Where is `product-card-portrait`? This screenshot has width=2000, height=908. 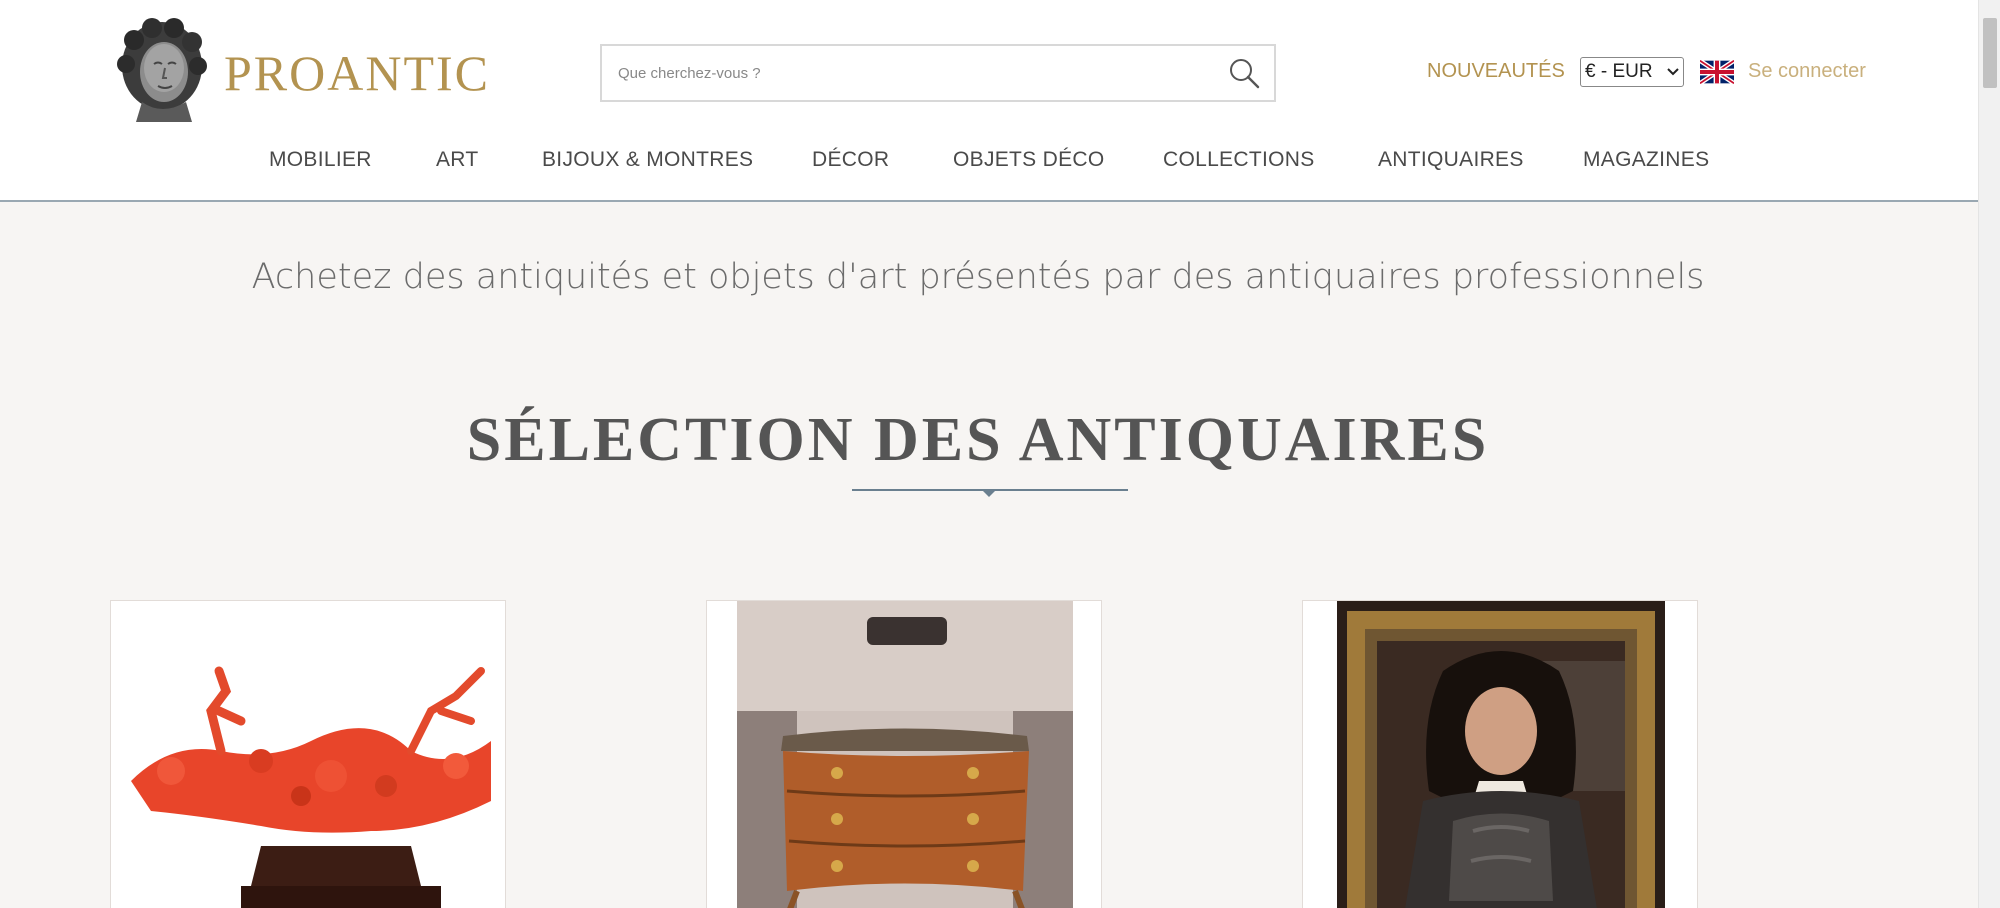
product-card-portrait is located at coordinates (1500, 754).